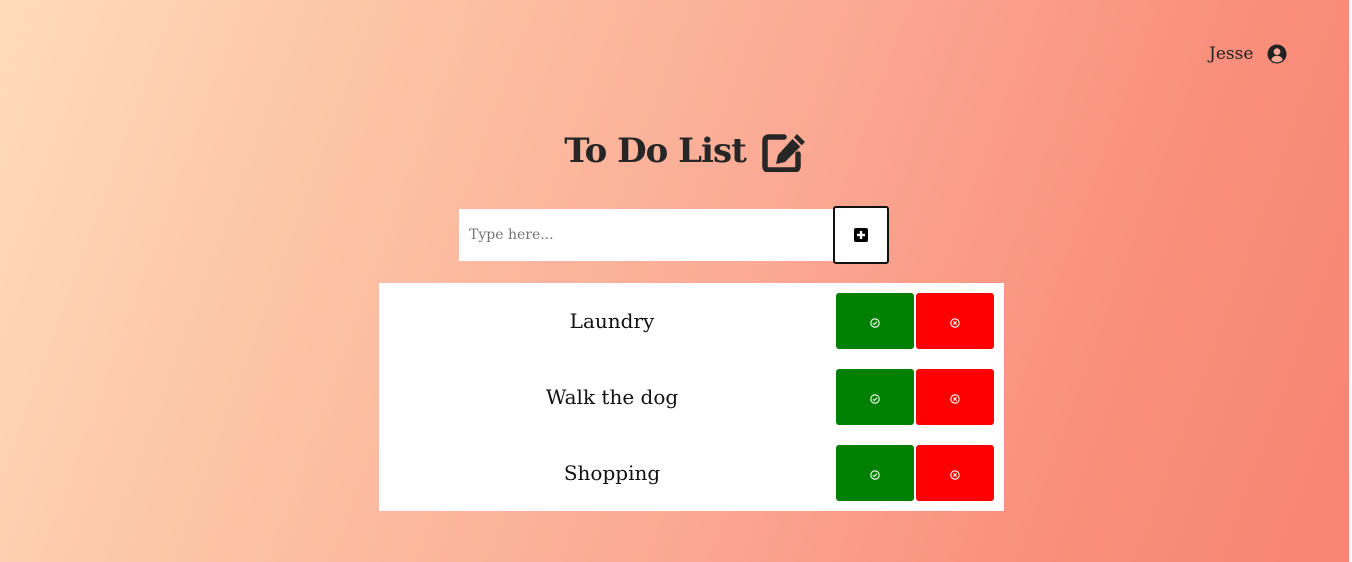 This screenshot has height=562, width=1352. I want to click on add-button, so click(861, 235).